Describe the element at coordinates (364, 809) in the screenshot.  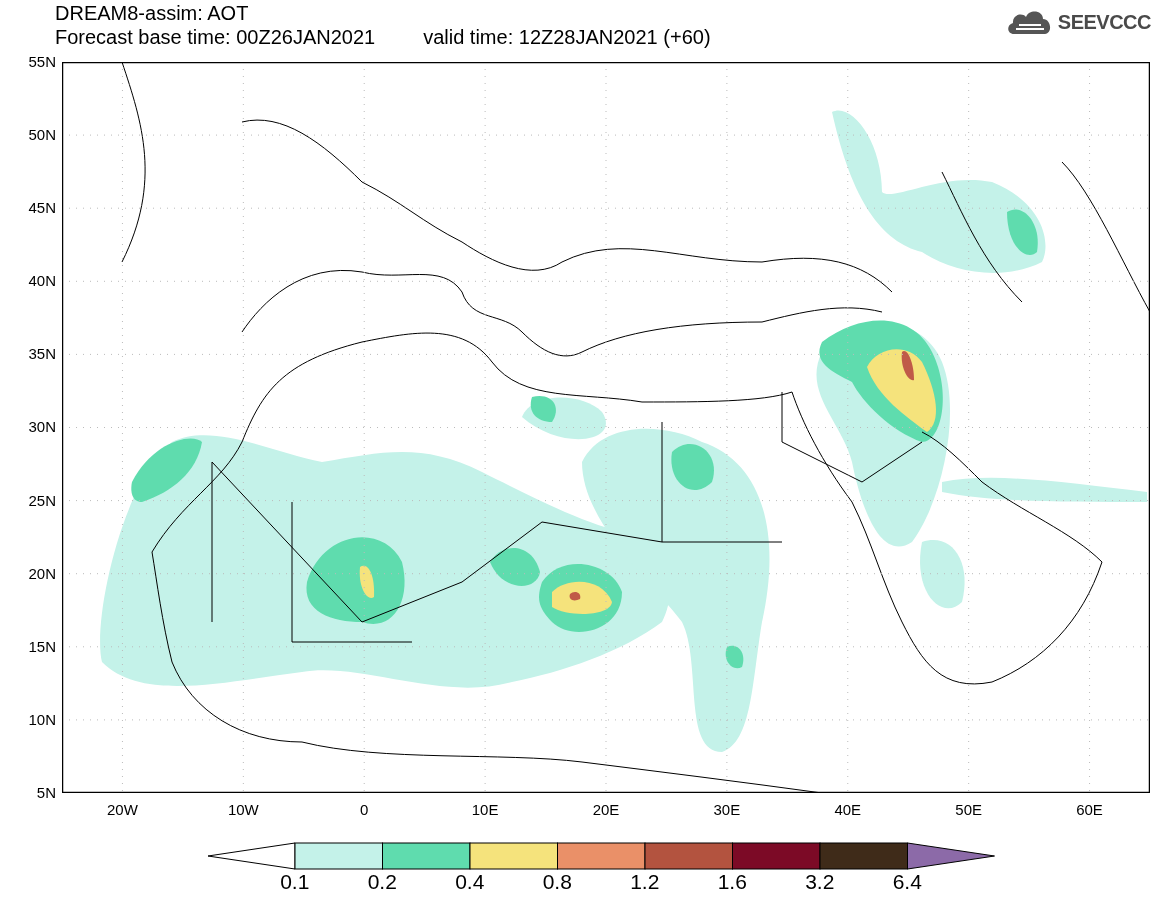
I see `longitude-label: 0` at that location.